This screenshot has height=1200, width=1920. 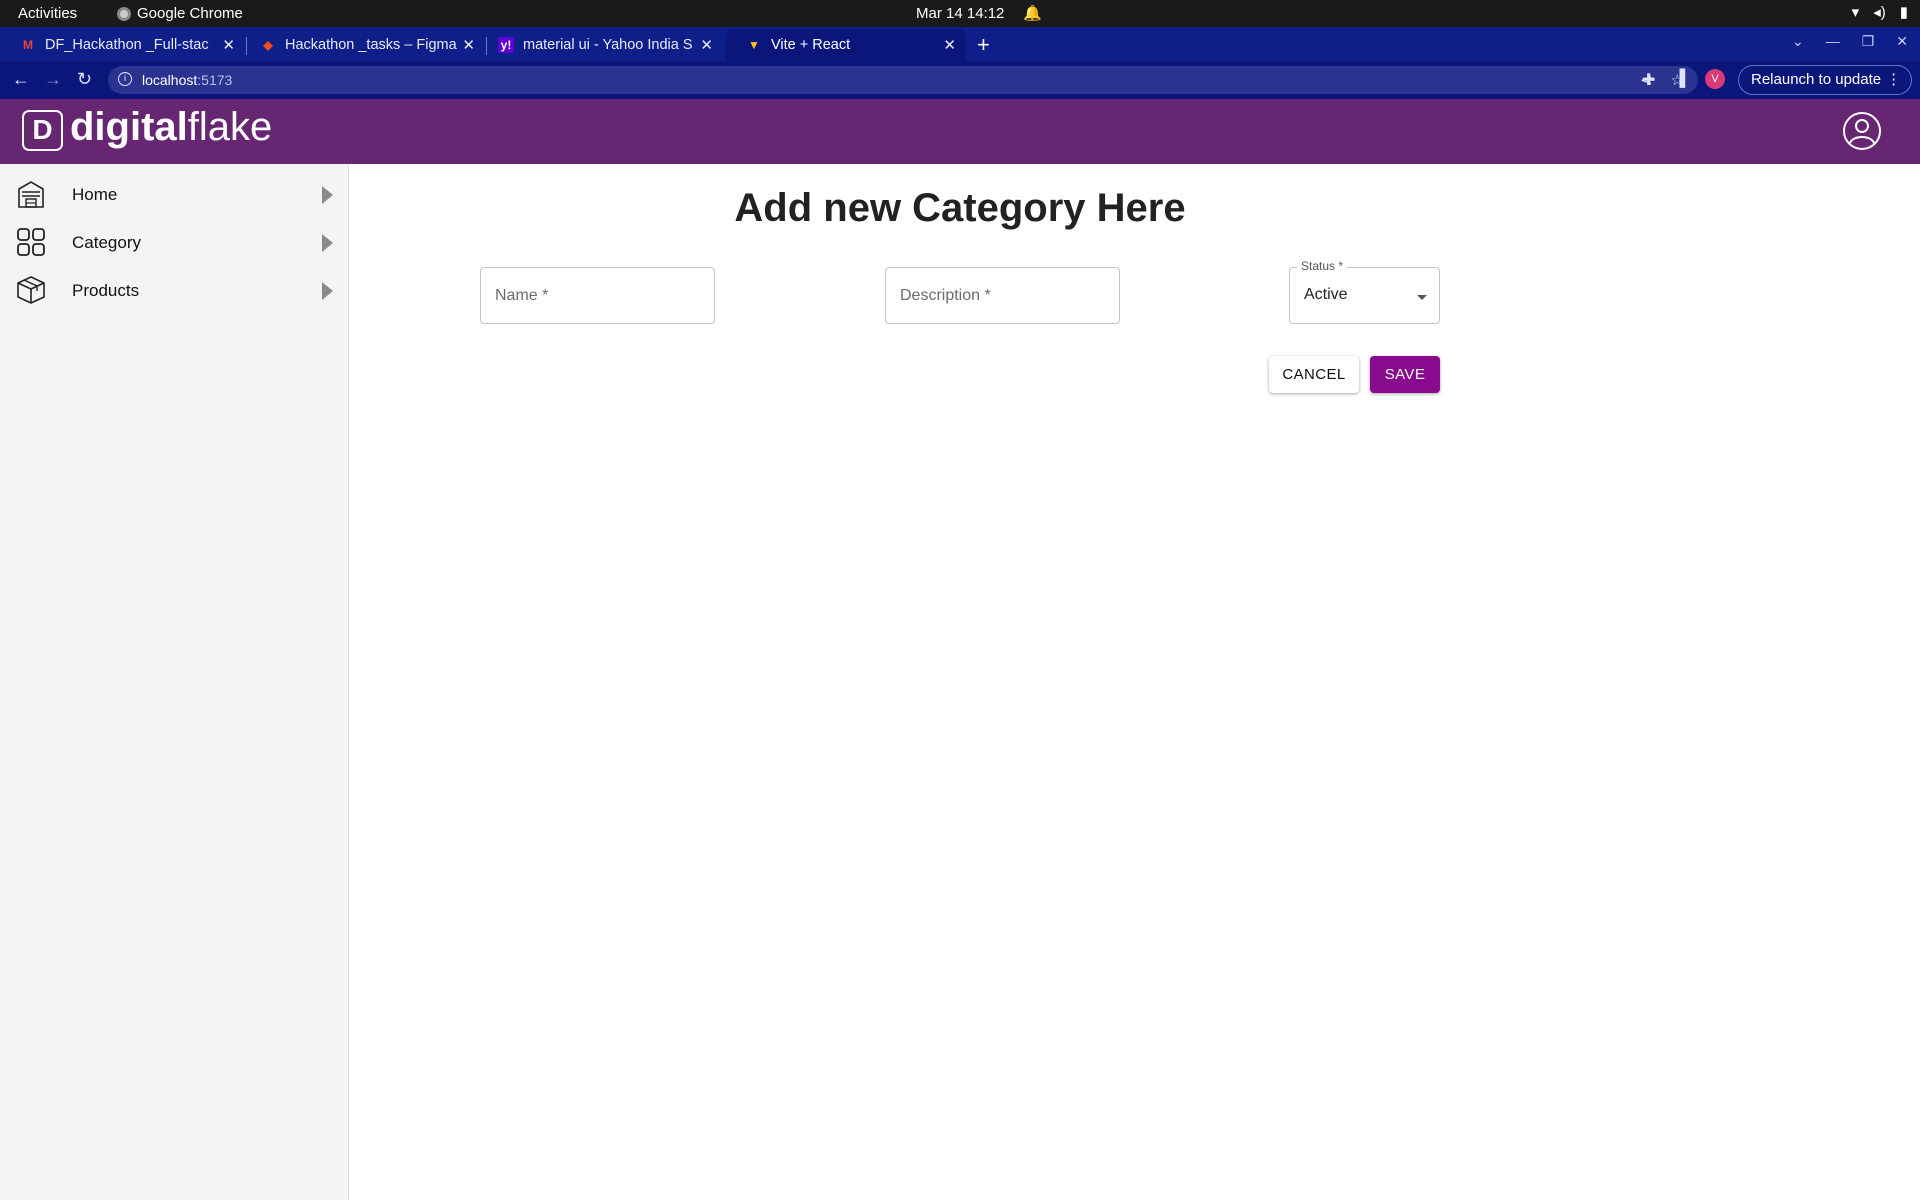 I want to click on relaunch-to-update-button: Relaunch to update ⋮, so click(x=1825, y=80).